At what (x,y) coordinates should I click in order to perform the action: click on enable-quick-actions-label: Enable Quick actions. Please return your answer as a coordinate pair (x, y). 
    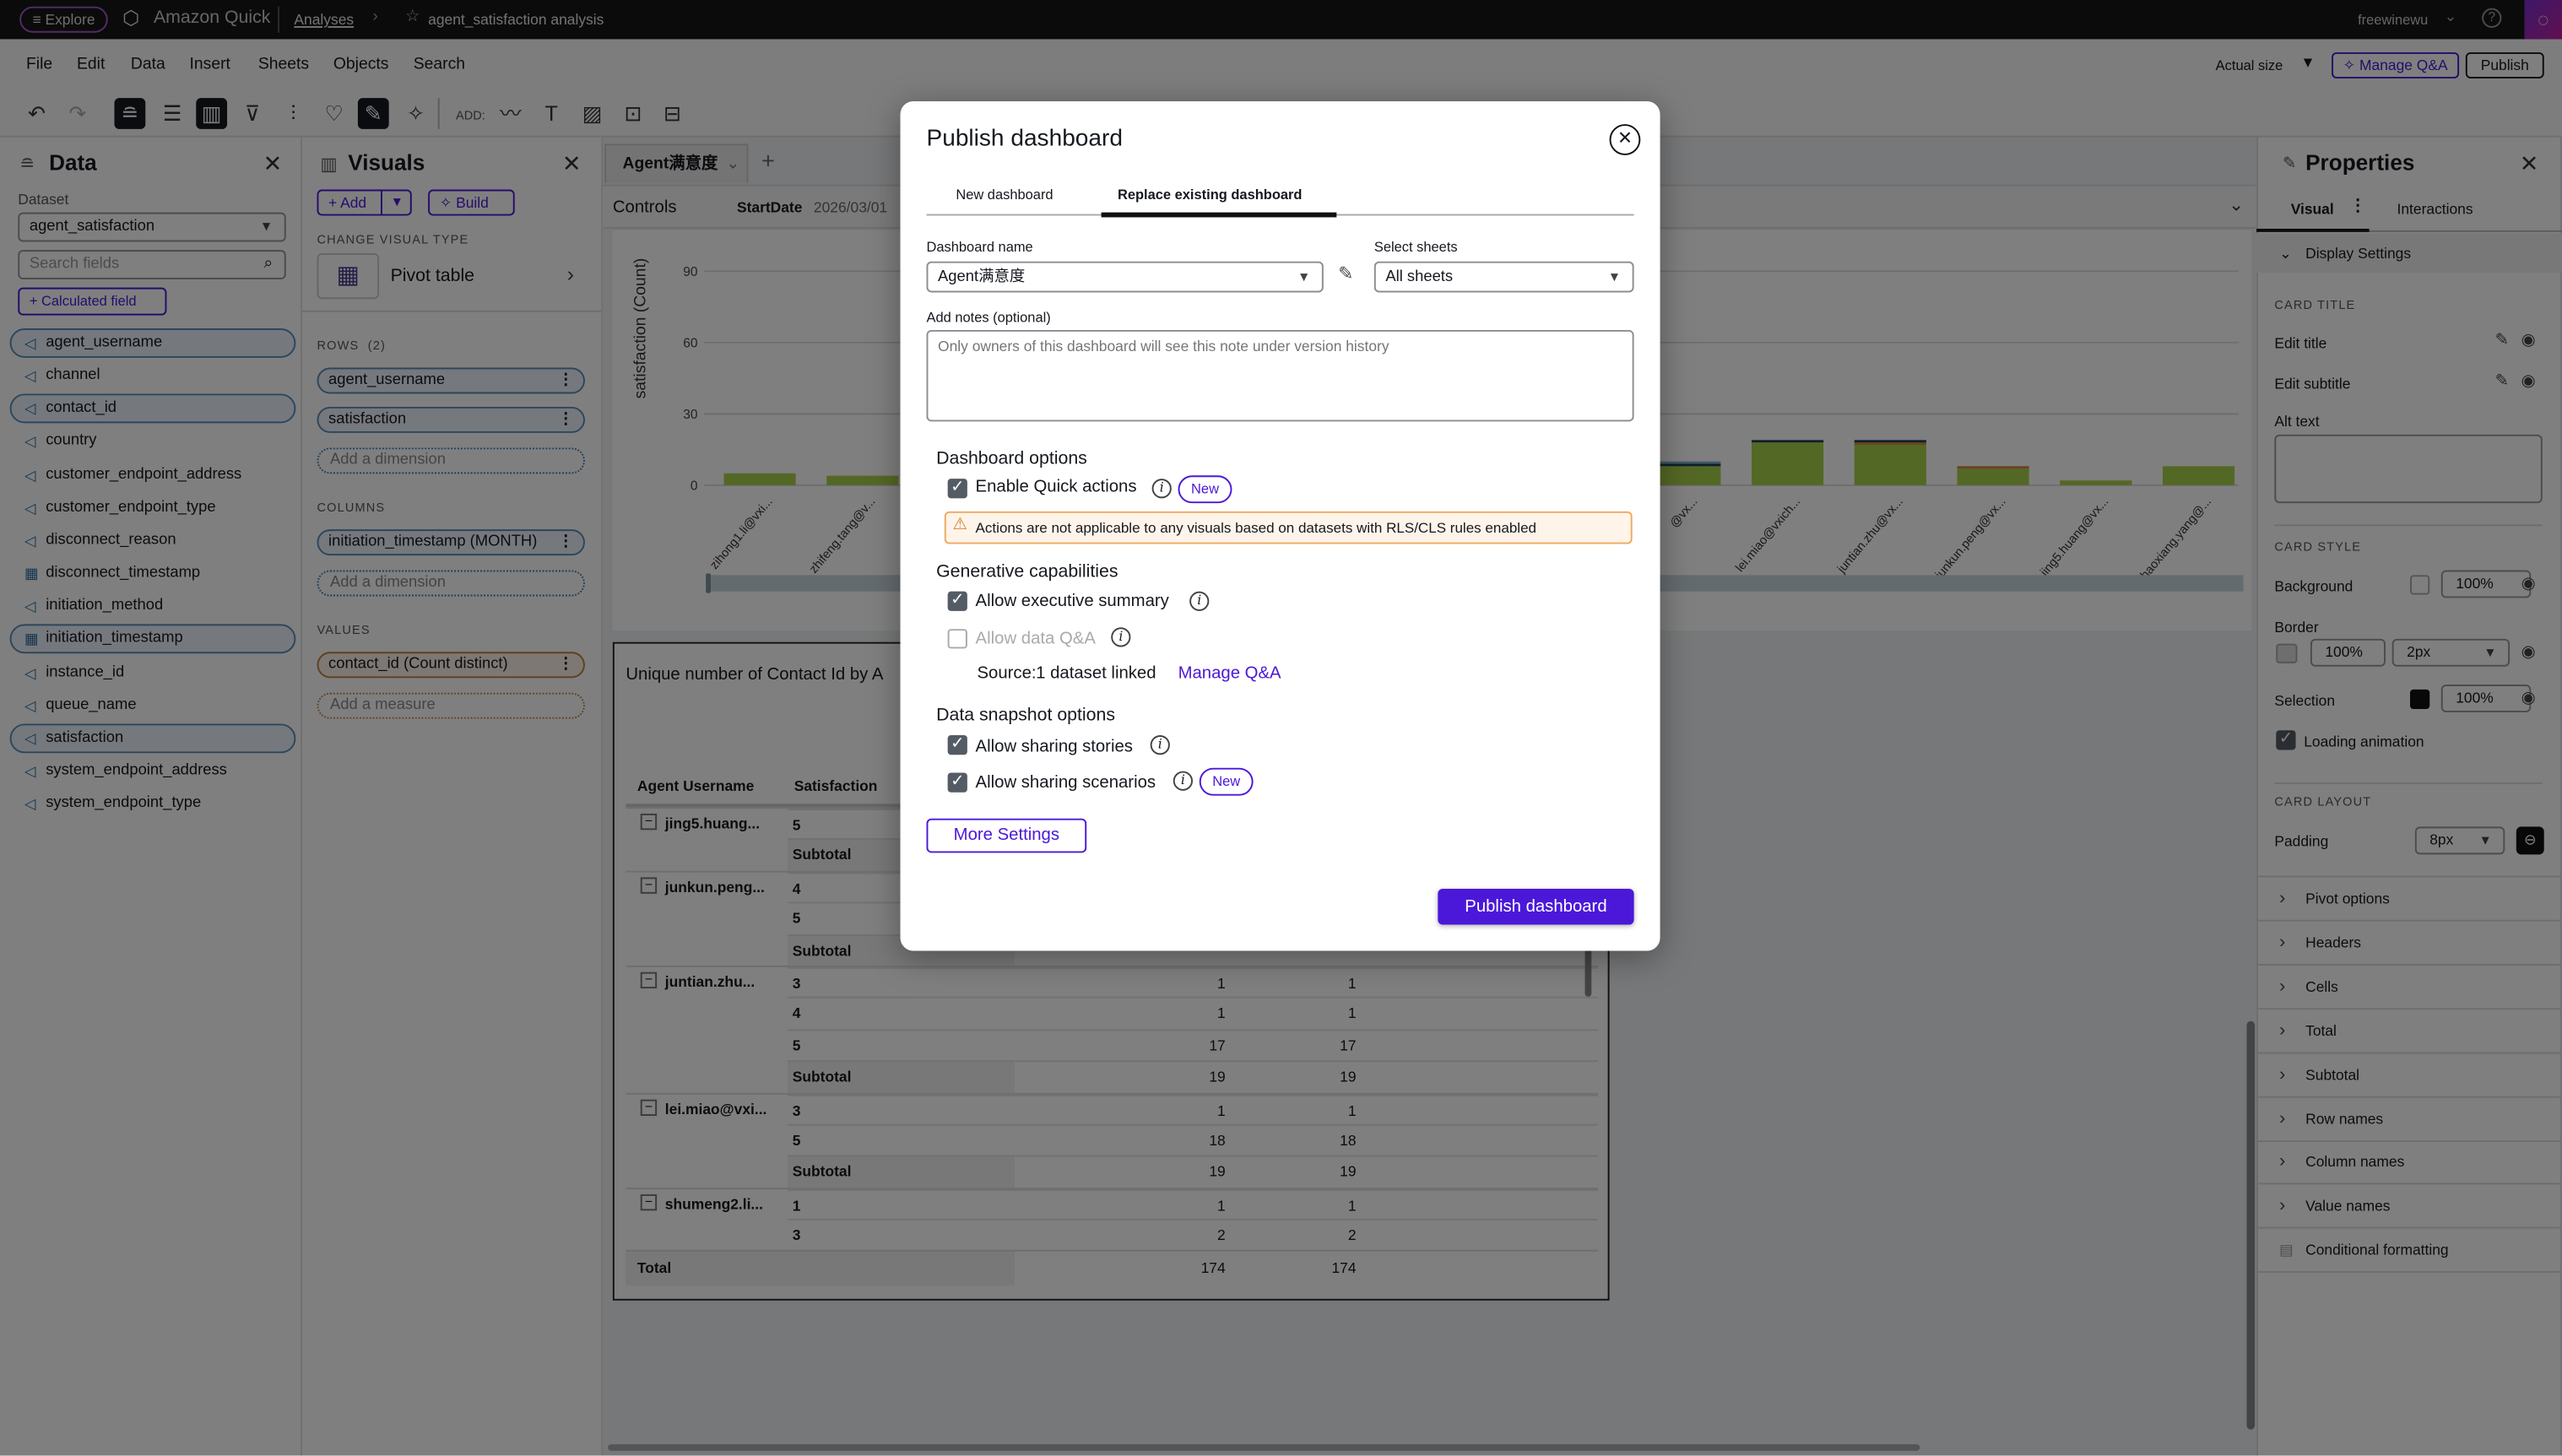
    Looking at the image, I should click on (1056, 486).